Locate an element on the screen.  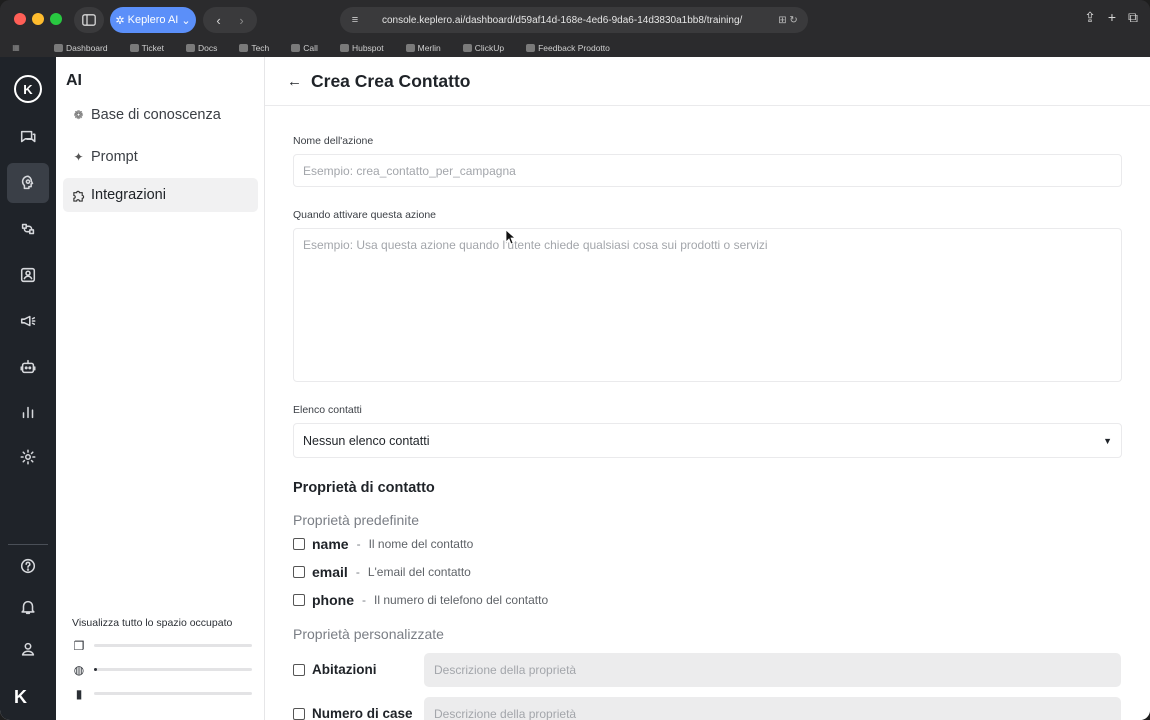
bookmark-label: Docs is located at coordinates (207, 47).